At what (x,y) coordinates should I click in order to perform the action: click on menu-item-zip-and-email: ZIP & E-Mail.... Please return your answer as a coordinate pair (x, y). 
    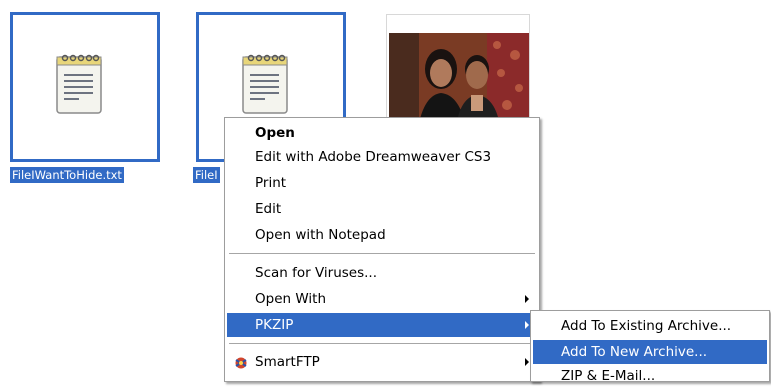
    Looking at the image, I should click on (650, 376).